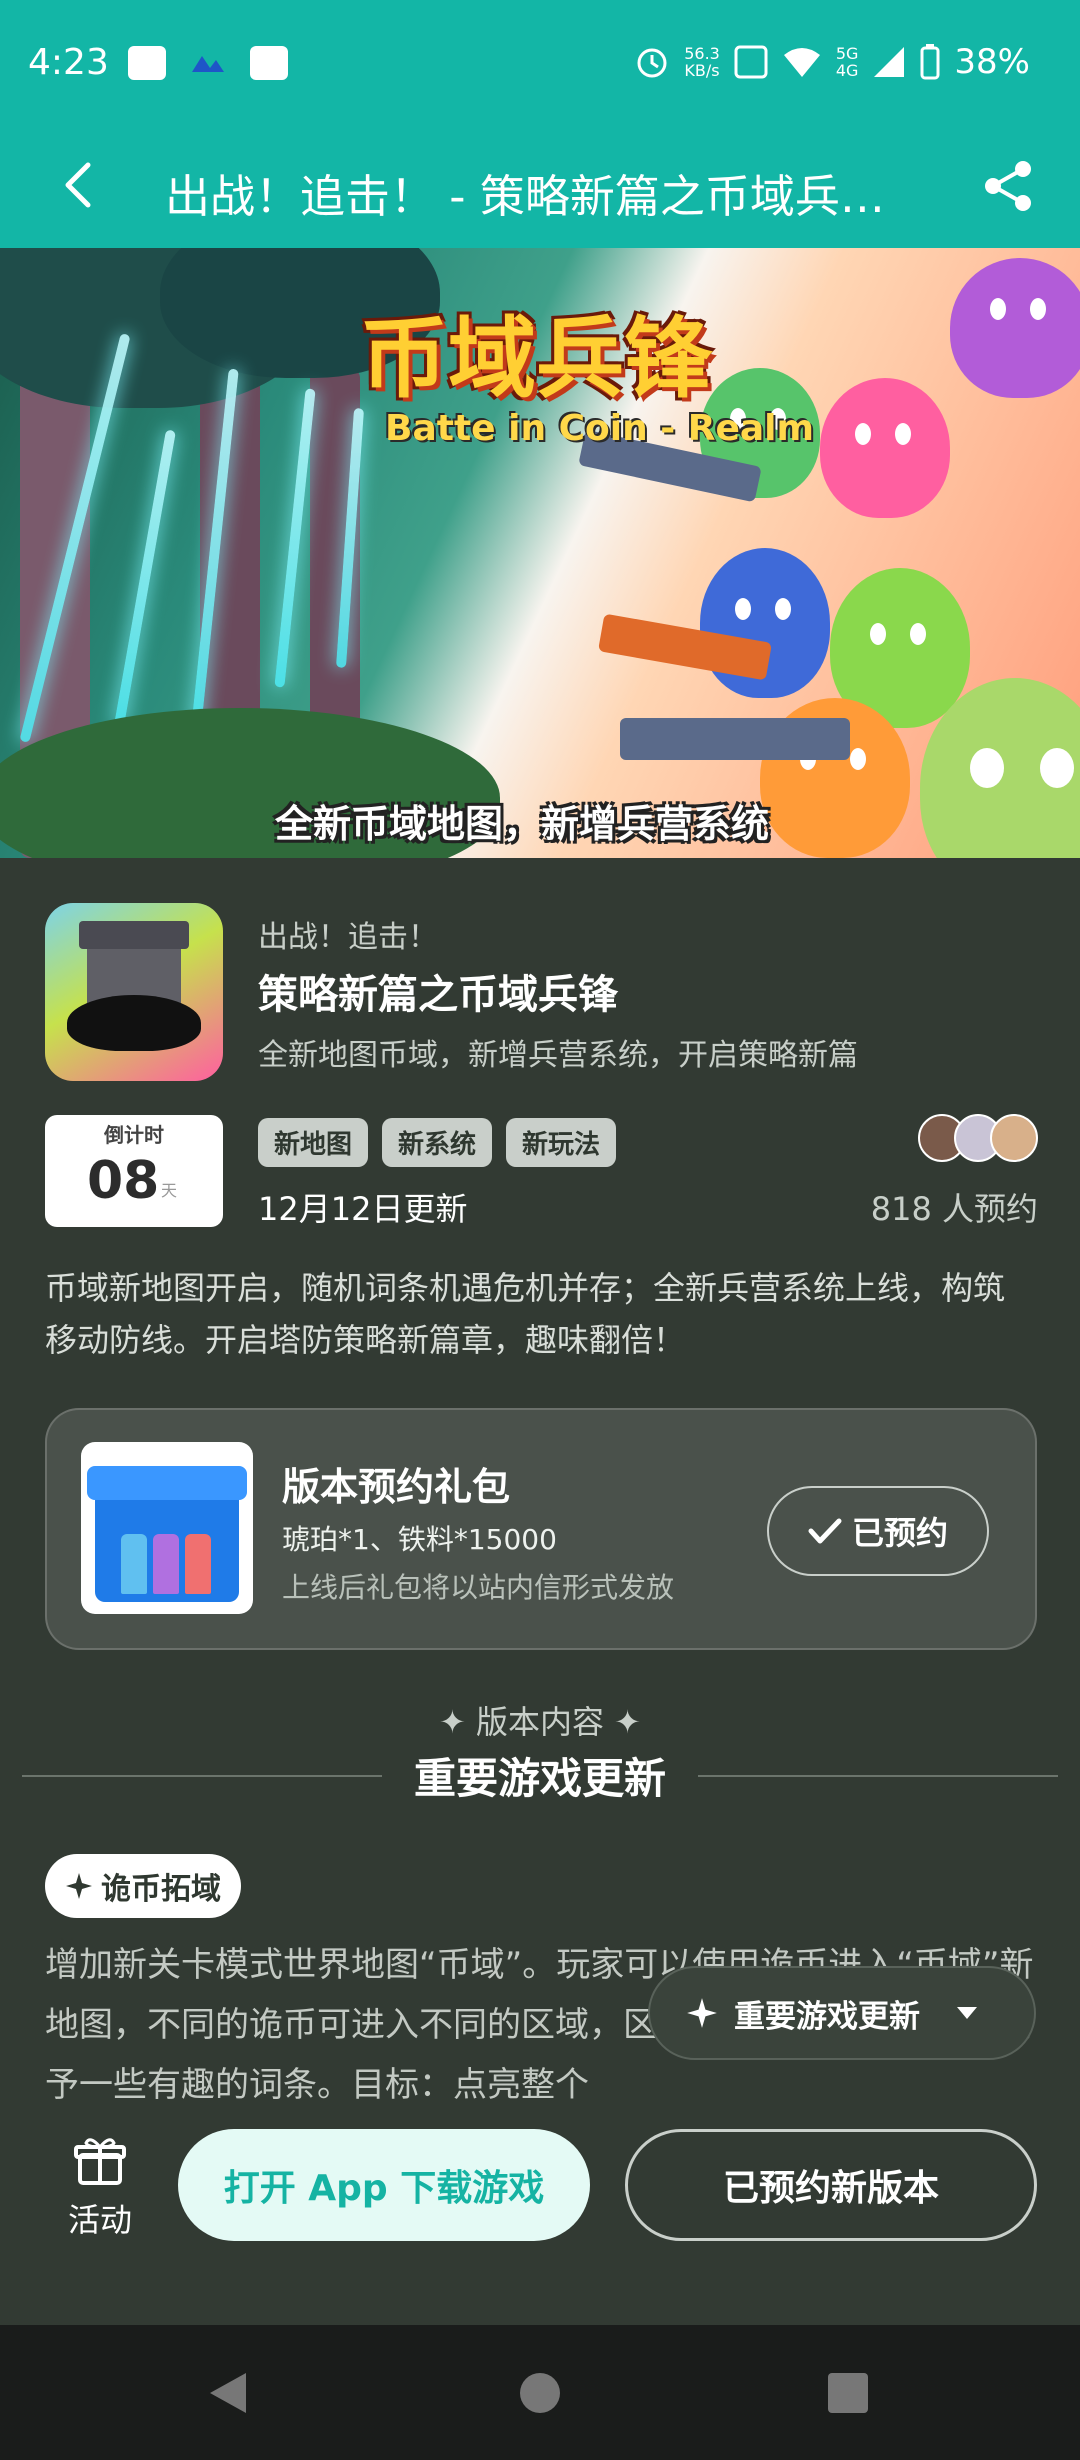 The width and height of the screenshot is (1080, 2460). I want to click on nav-home-icon, so click(540, 2393).